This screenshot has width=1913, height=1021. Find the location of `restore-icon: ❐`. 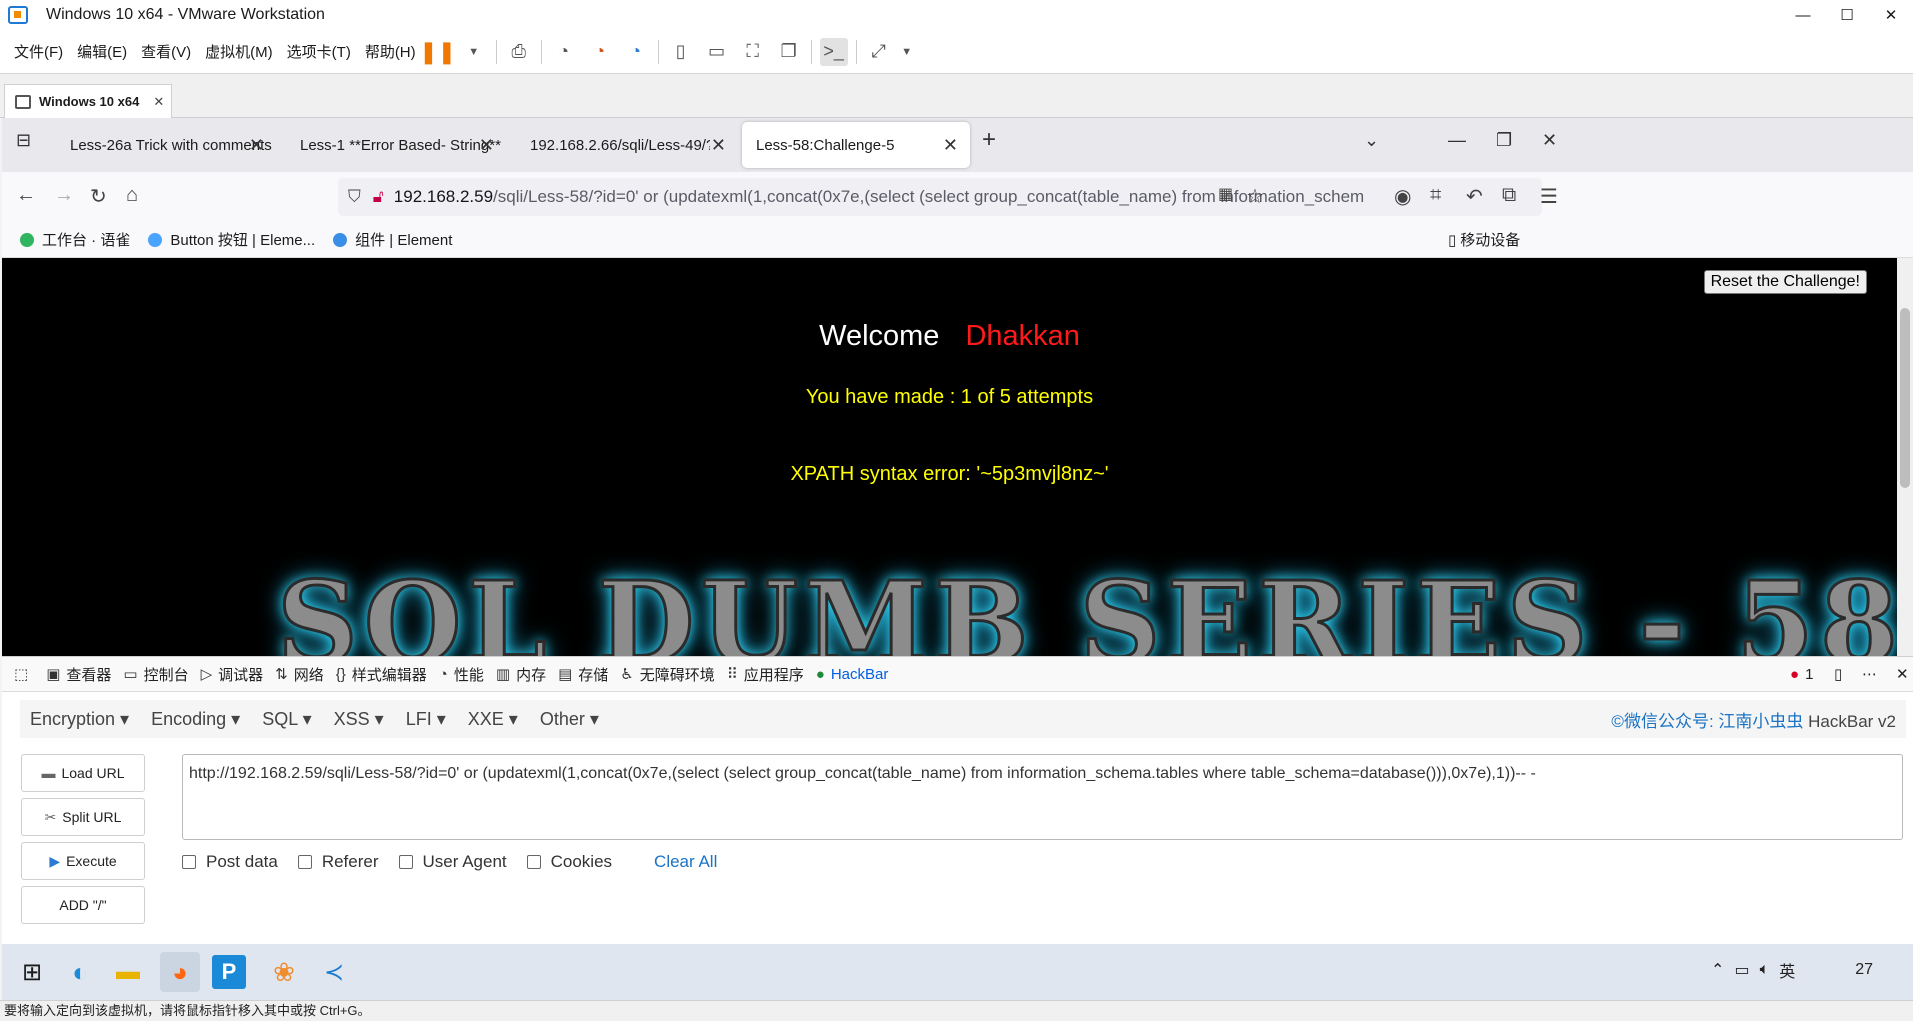

restore-icon: ❐ is located at coordinates (1504, 140).